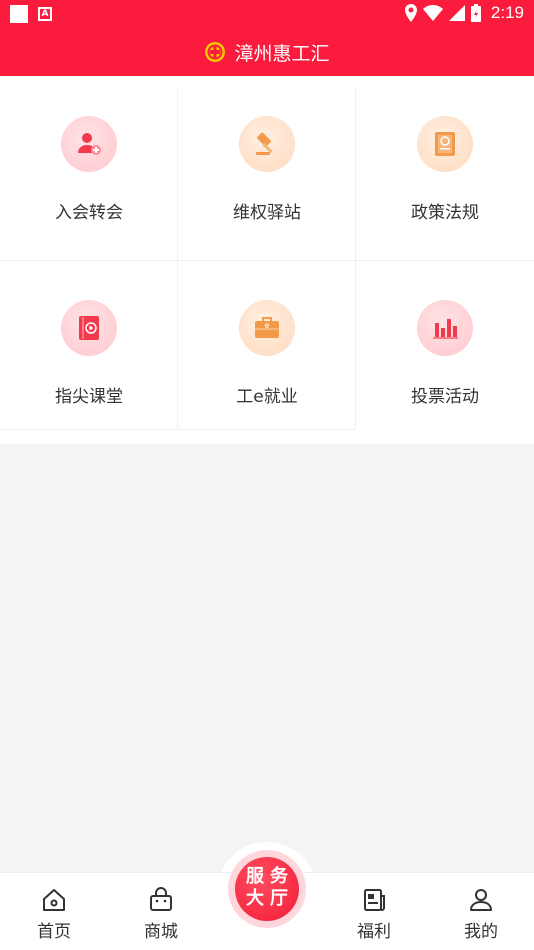  I want to click on status-bar: A 2:19, so click(267, 13).